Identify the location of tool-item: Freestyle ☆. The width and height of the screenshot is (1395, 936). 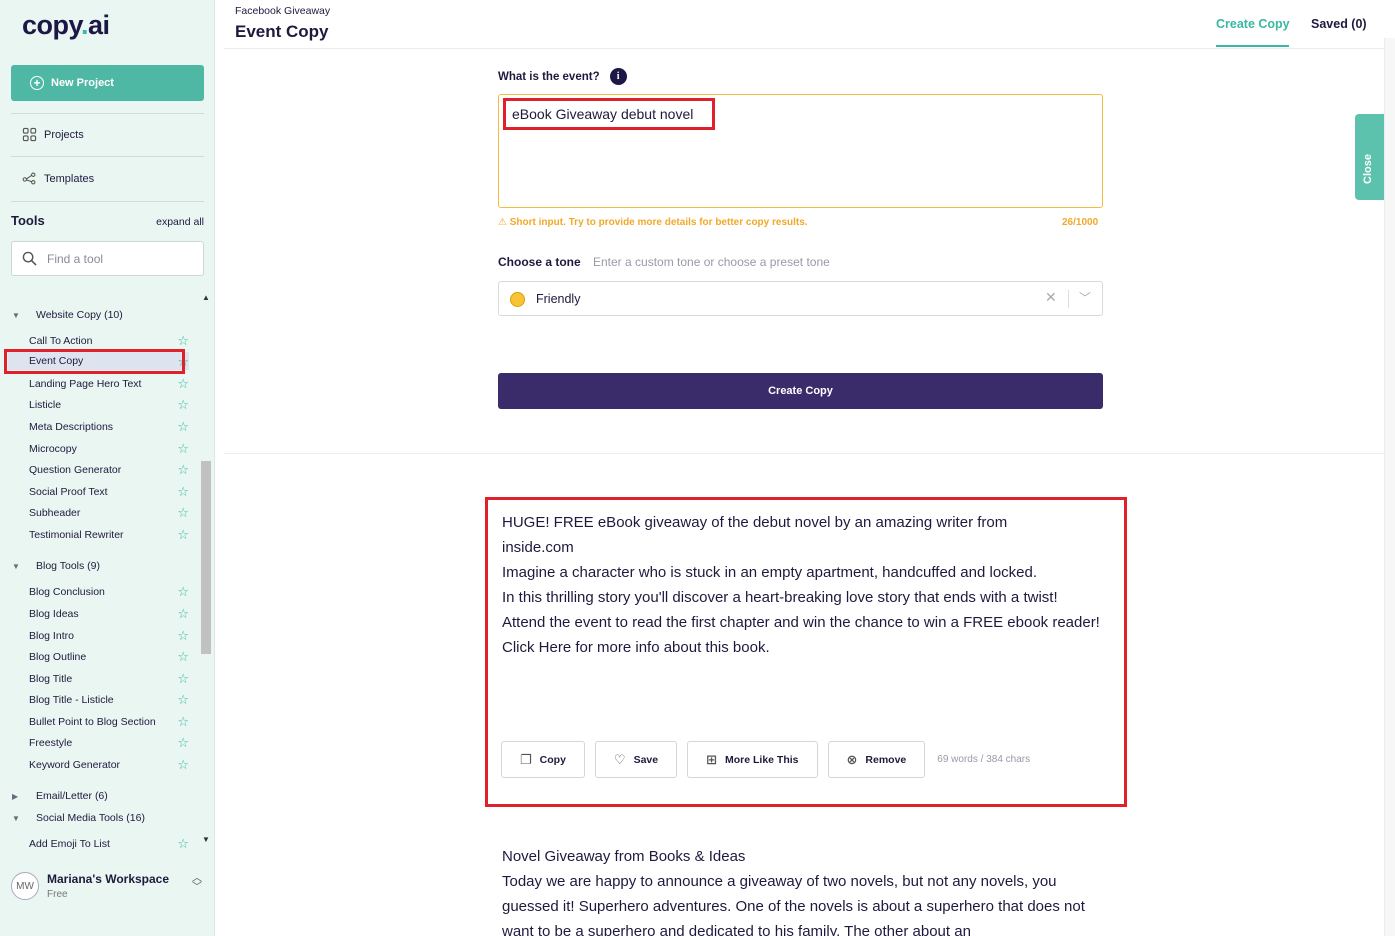
(109, 742).